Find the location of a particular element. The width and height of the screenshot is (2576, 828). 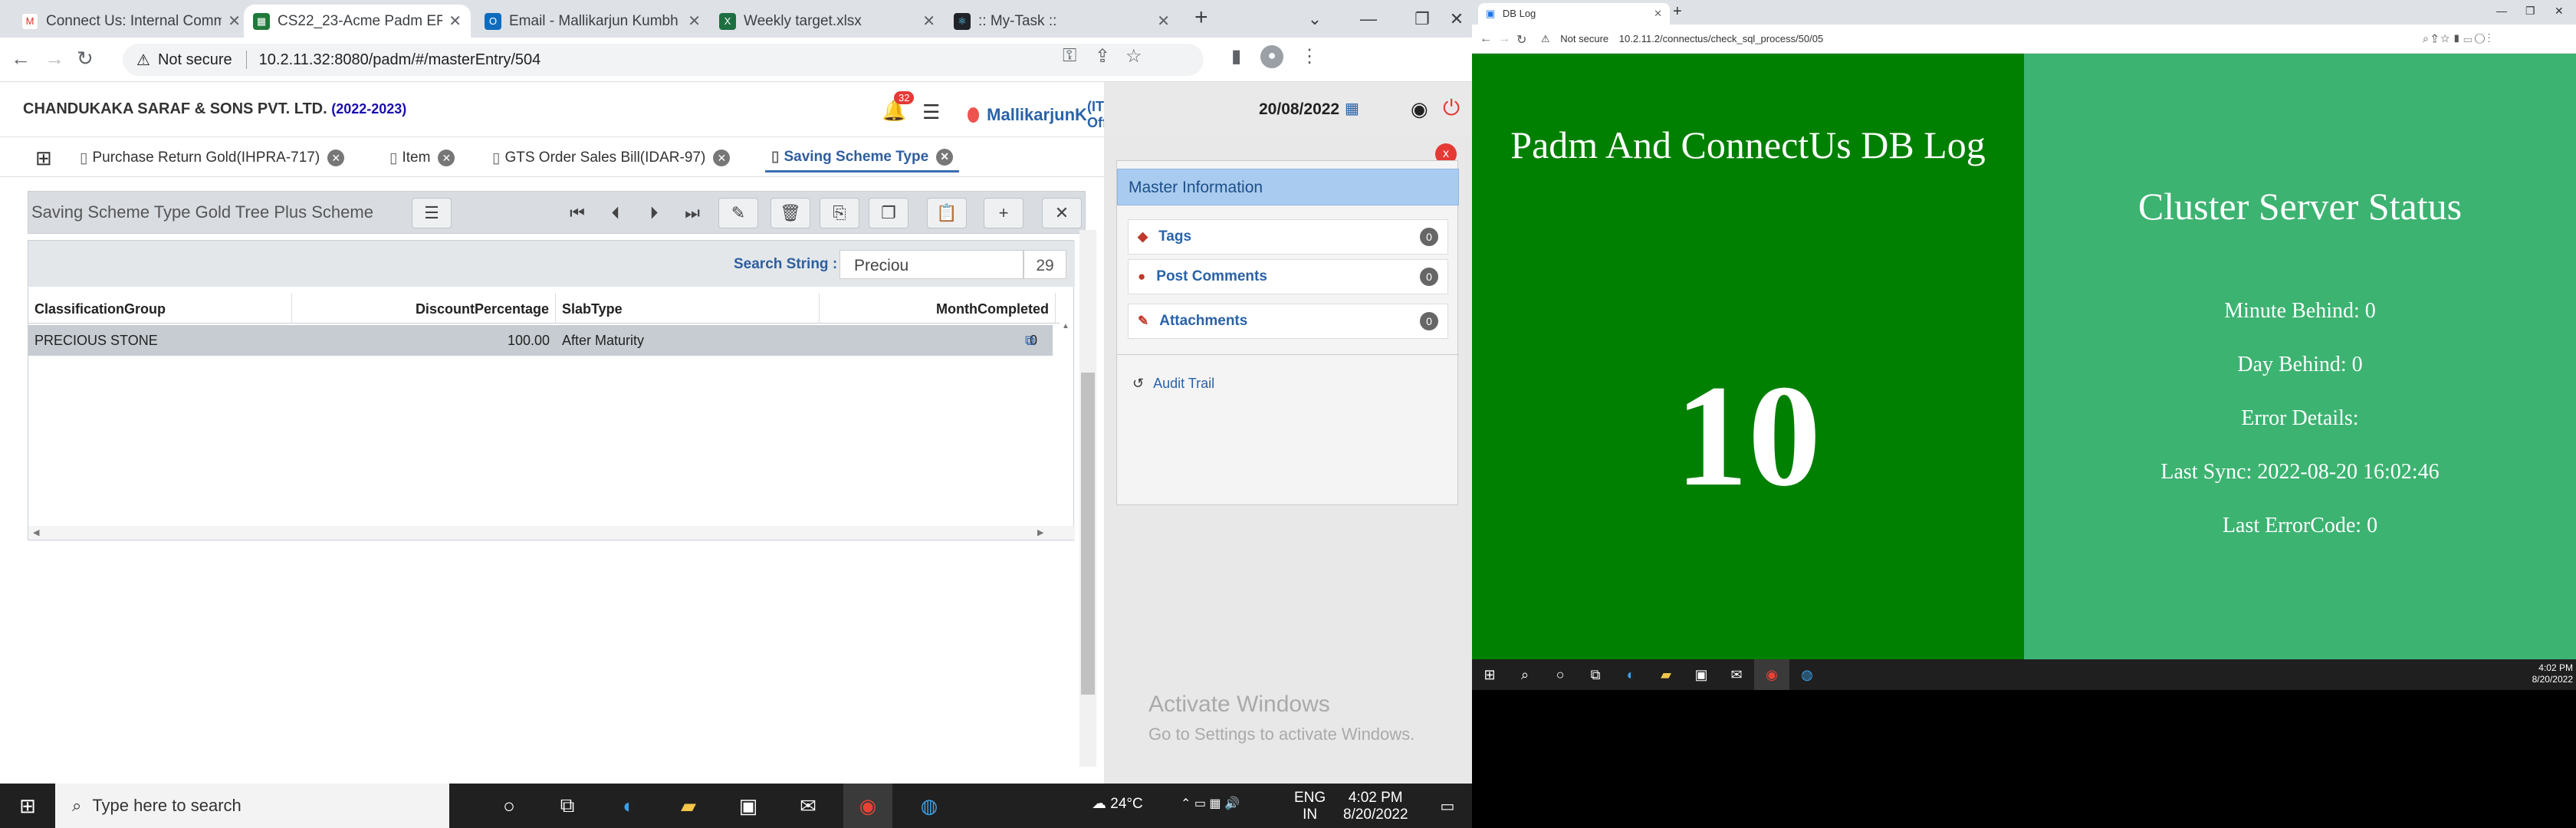

profile-avatar: ● is located at coordinates (1271, 57).